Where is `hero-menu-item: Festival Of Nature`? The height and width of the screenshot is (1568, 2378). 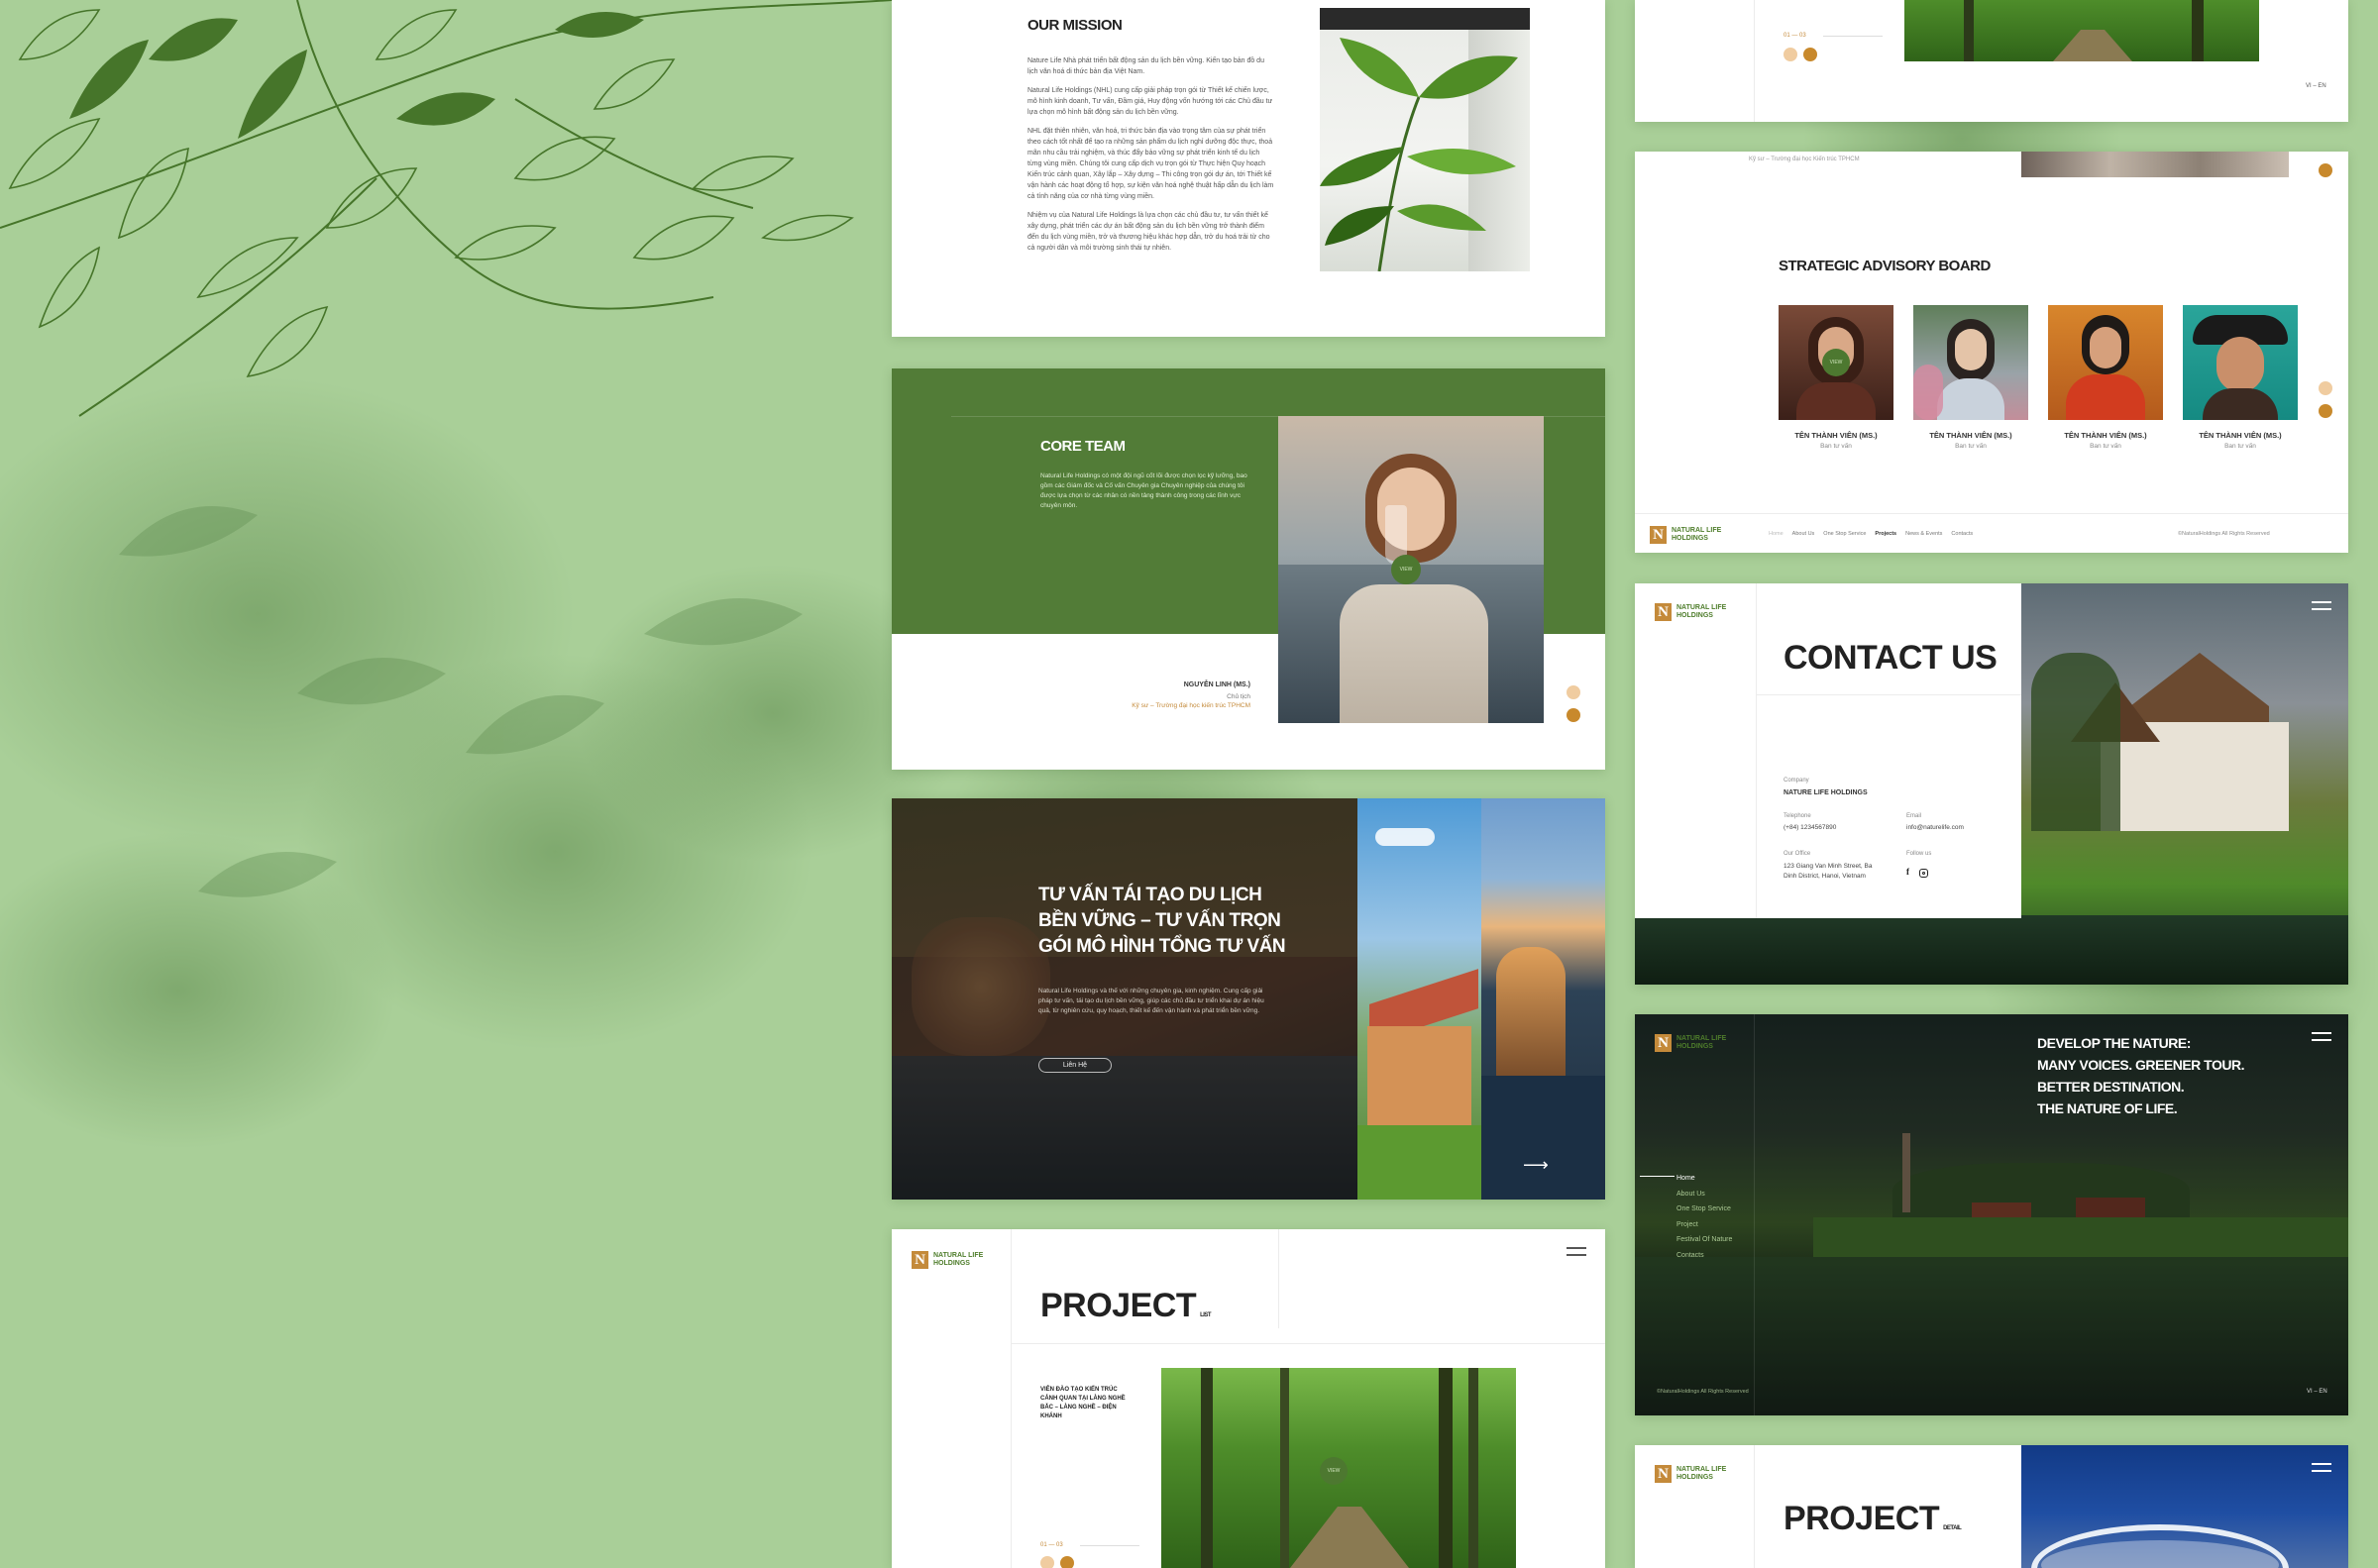 hero-menu-item: Festival Of Nature is located at coordinates (1704, 1240).